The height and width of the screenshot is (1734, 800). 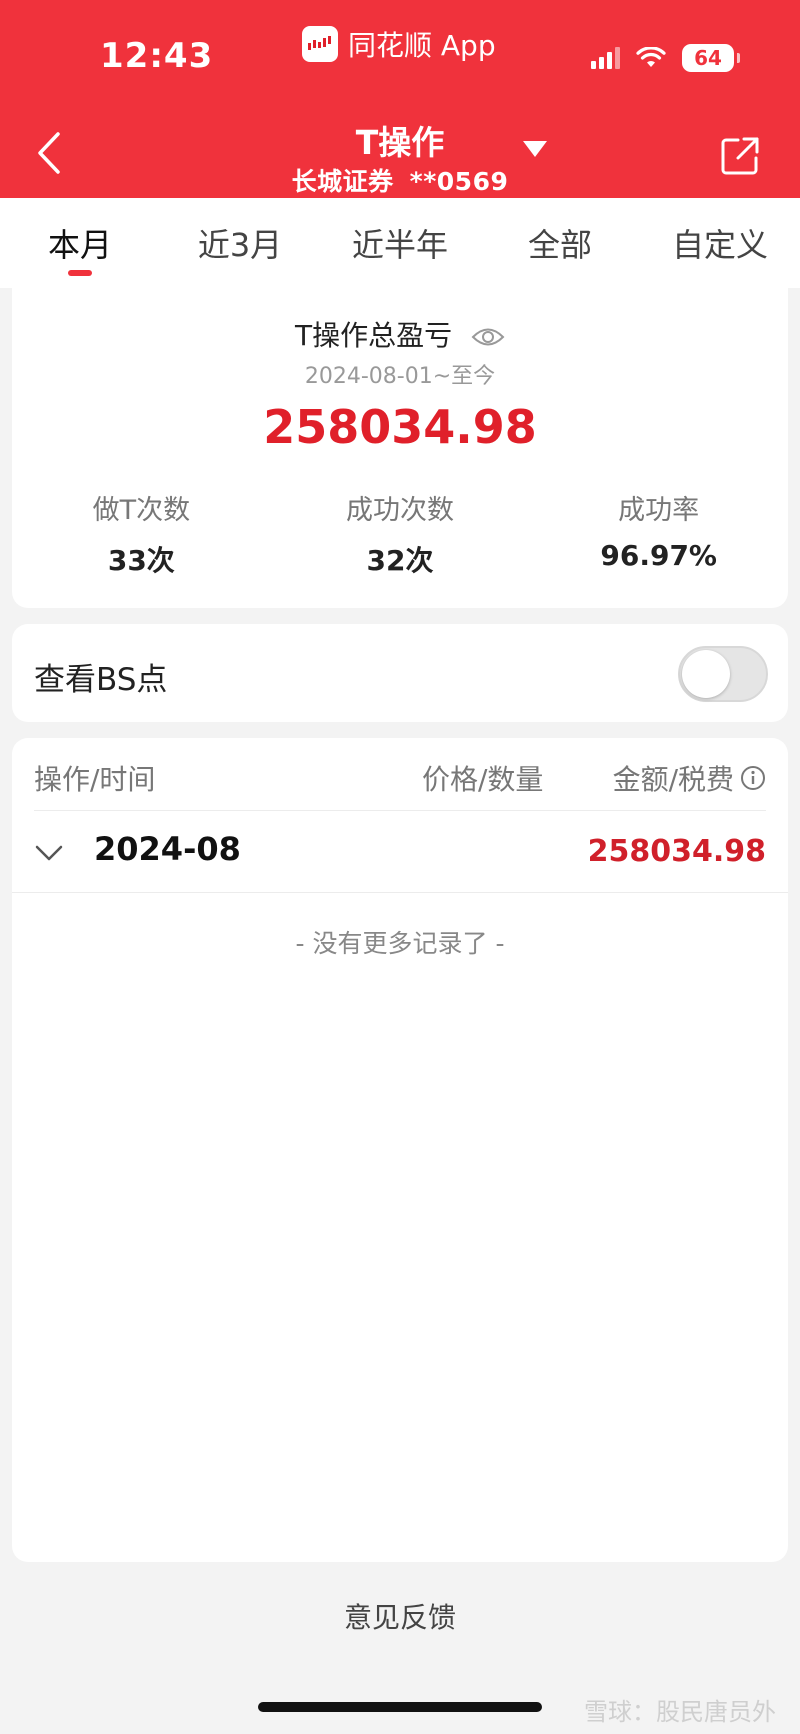 I want to click on stat-success-count: 成功次数 32次, so click(x=400, y=533).